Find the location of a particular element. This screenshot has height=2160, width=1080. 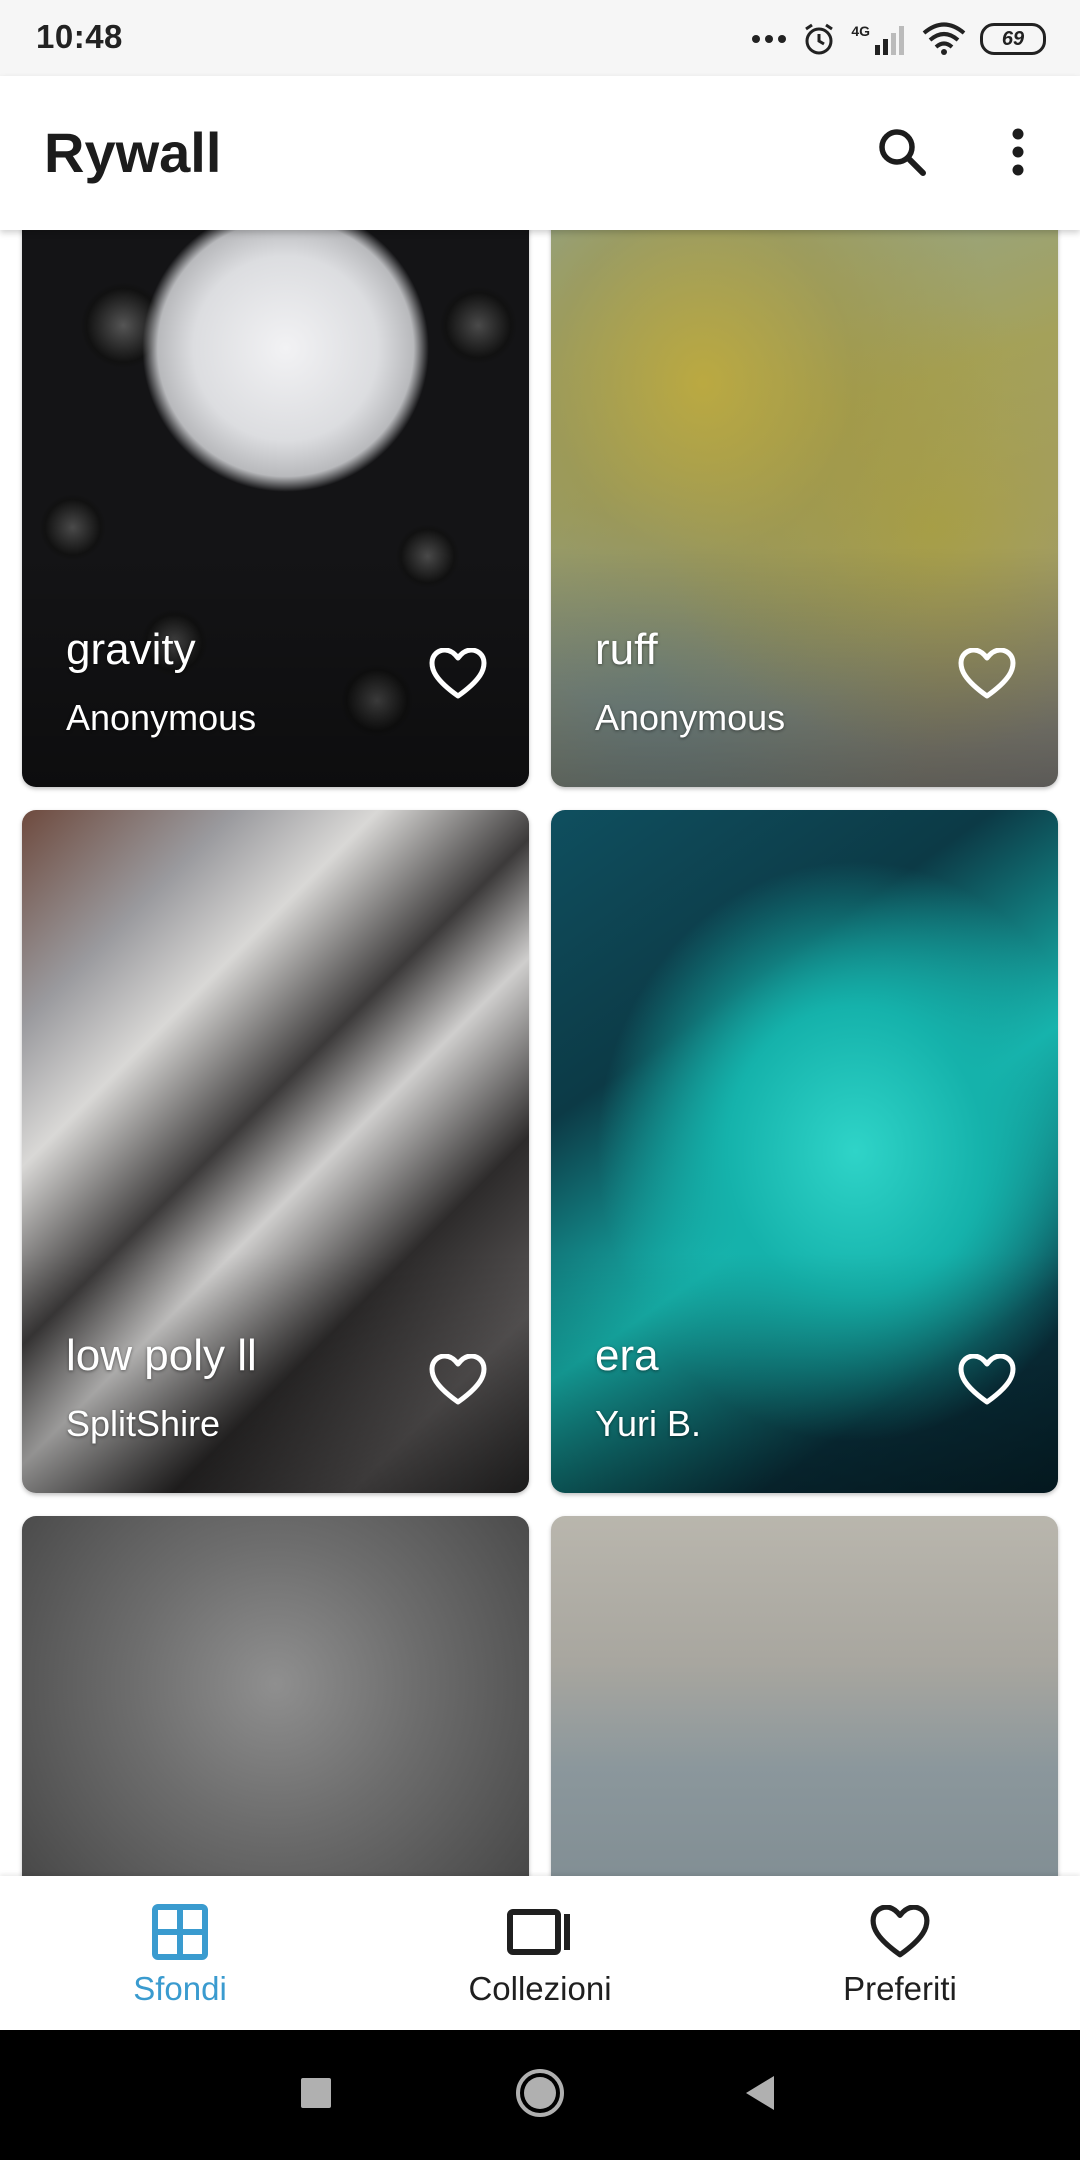

home-button is located at coordinates (540, 2095).